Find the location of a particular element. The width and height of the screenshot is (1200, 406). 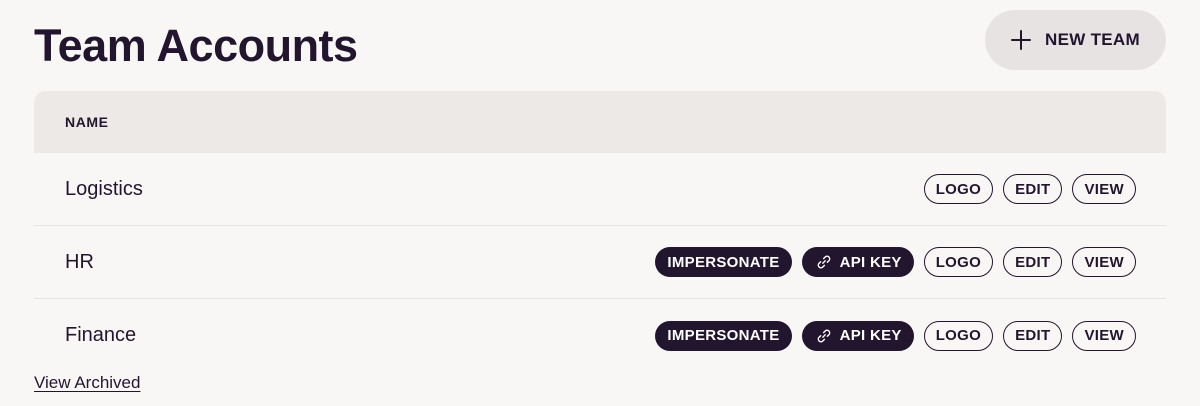

new-team-button: NEW TEAM is located at coordinates (1075, 40).